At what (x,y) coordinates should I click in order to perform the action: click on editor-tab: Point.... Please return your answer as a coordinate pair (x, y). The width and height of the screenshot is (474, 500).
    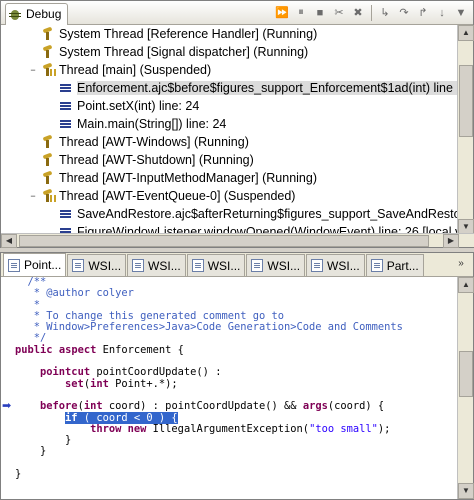
    Looking at the image, I should click on (35, 264).